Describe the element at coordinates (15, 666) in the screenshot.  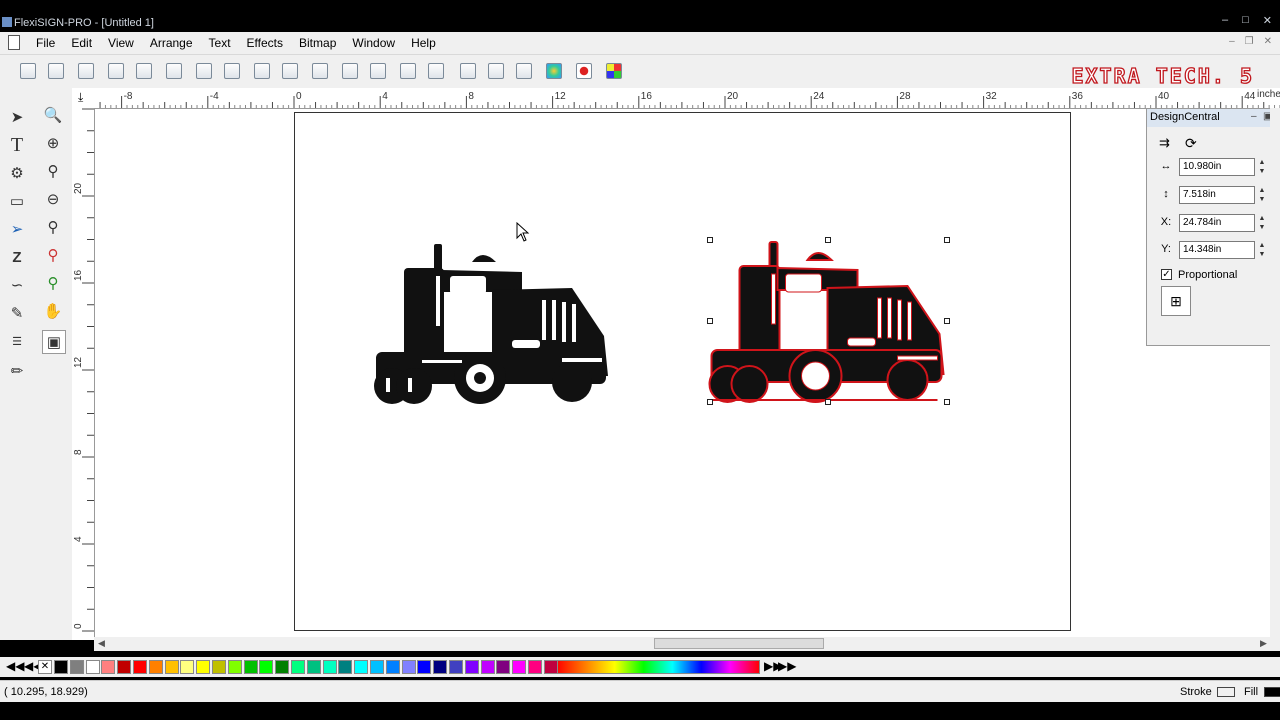
I see `palette-scroll-first-icon: ◀◀` at that location.